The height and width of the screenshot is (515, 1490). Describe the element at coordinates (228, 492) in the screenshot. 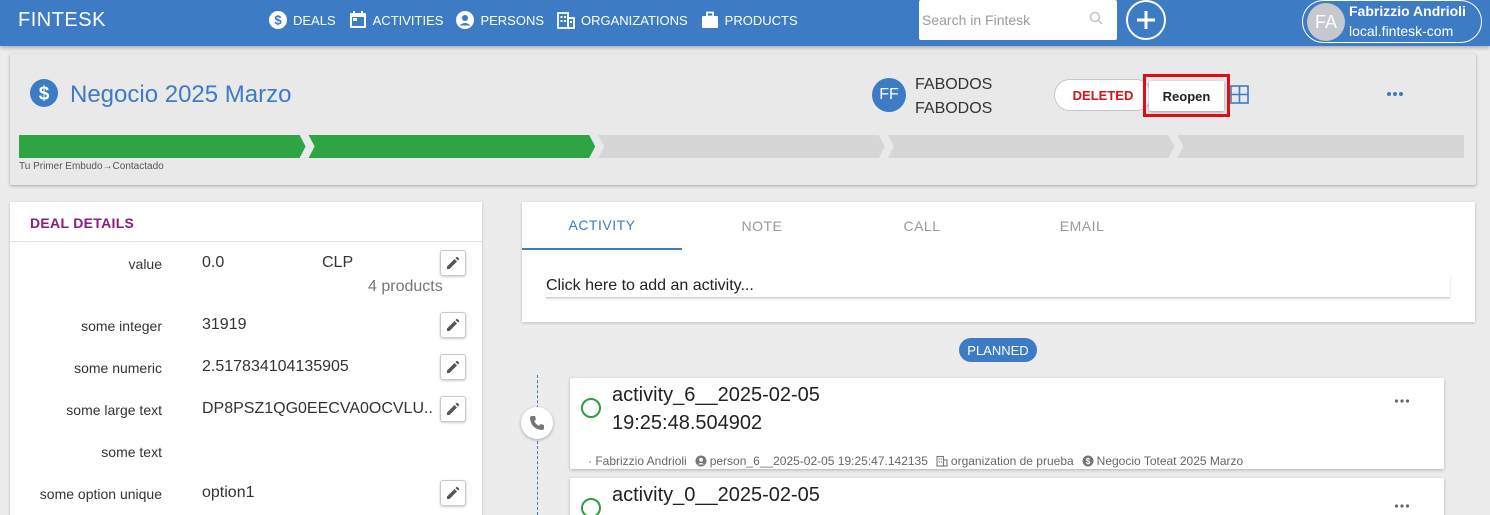

I see `field-value: option1` at that location.